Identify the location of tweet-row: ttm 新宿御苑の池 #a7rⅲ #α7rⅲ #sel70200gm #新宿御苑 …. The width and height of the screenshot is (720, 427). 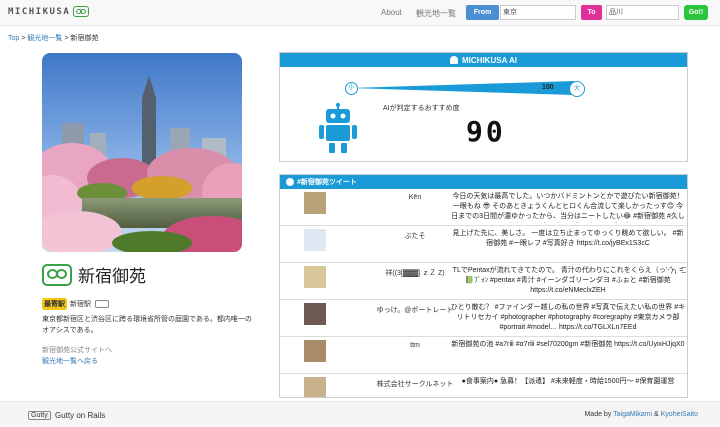
(483, 355).